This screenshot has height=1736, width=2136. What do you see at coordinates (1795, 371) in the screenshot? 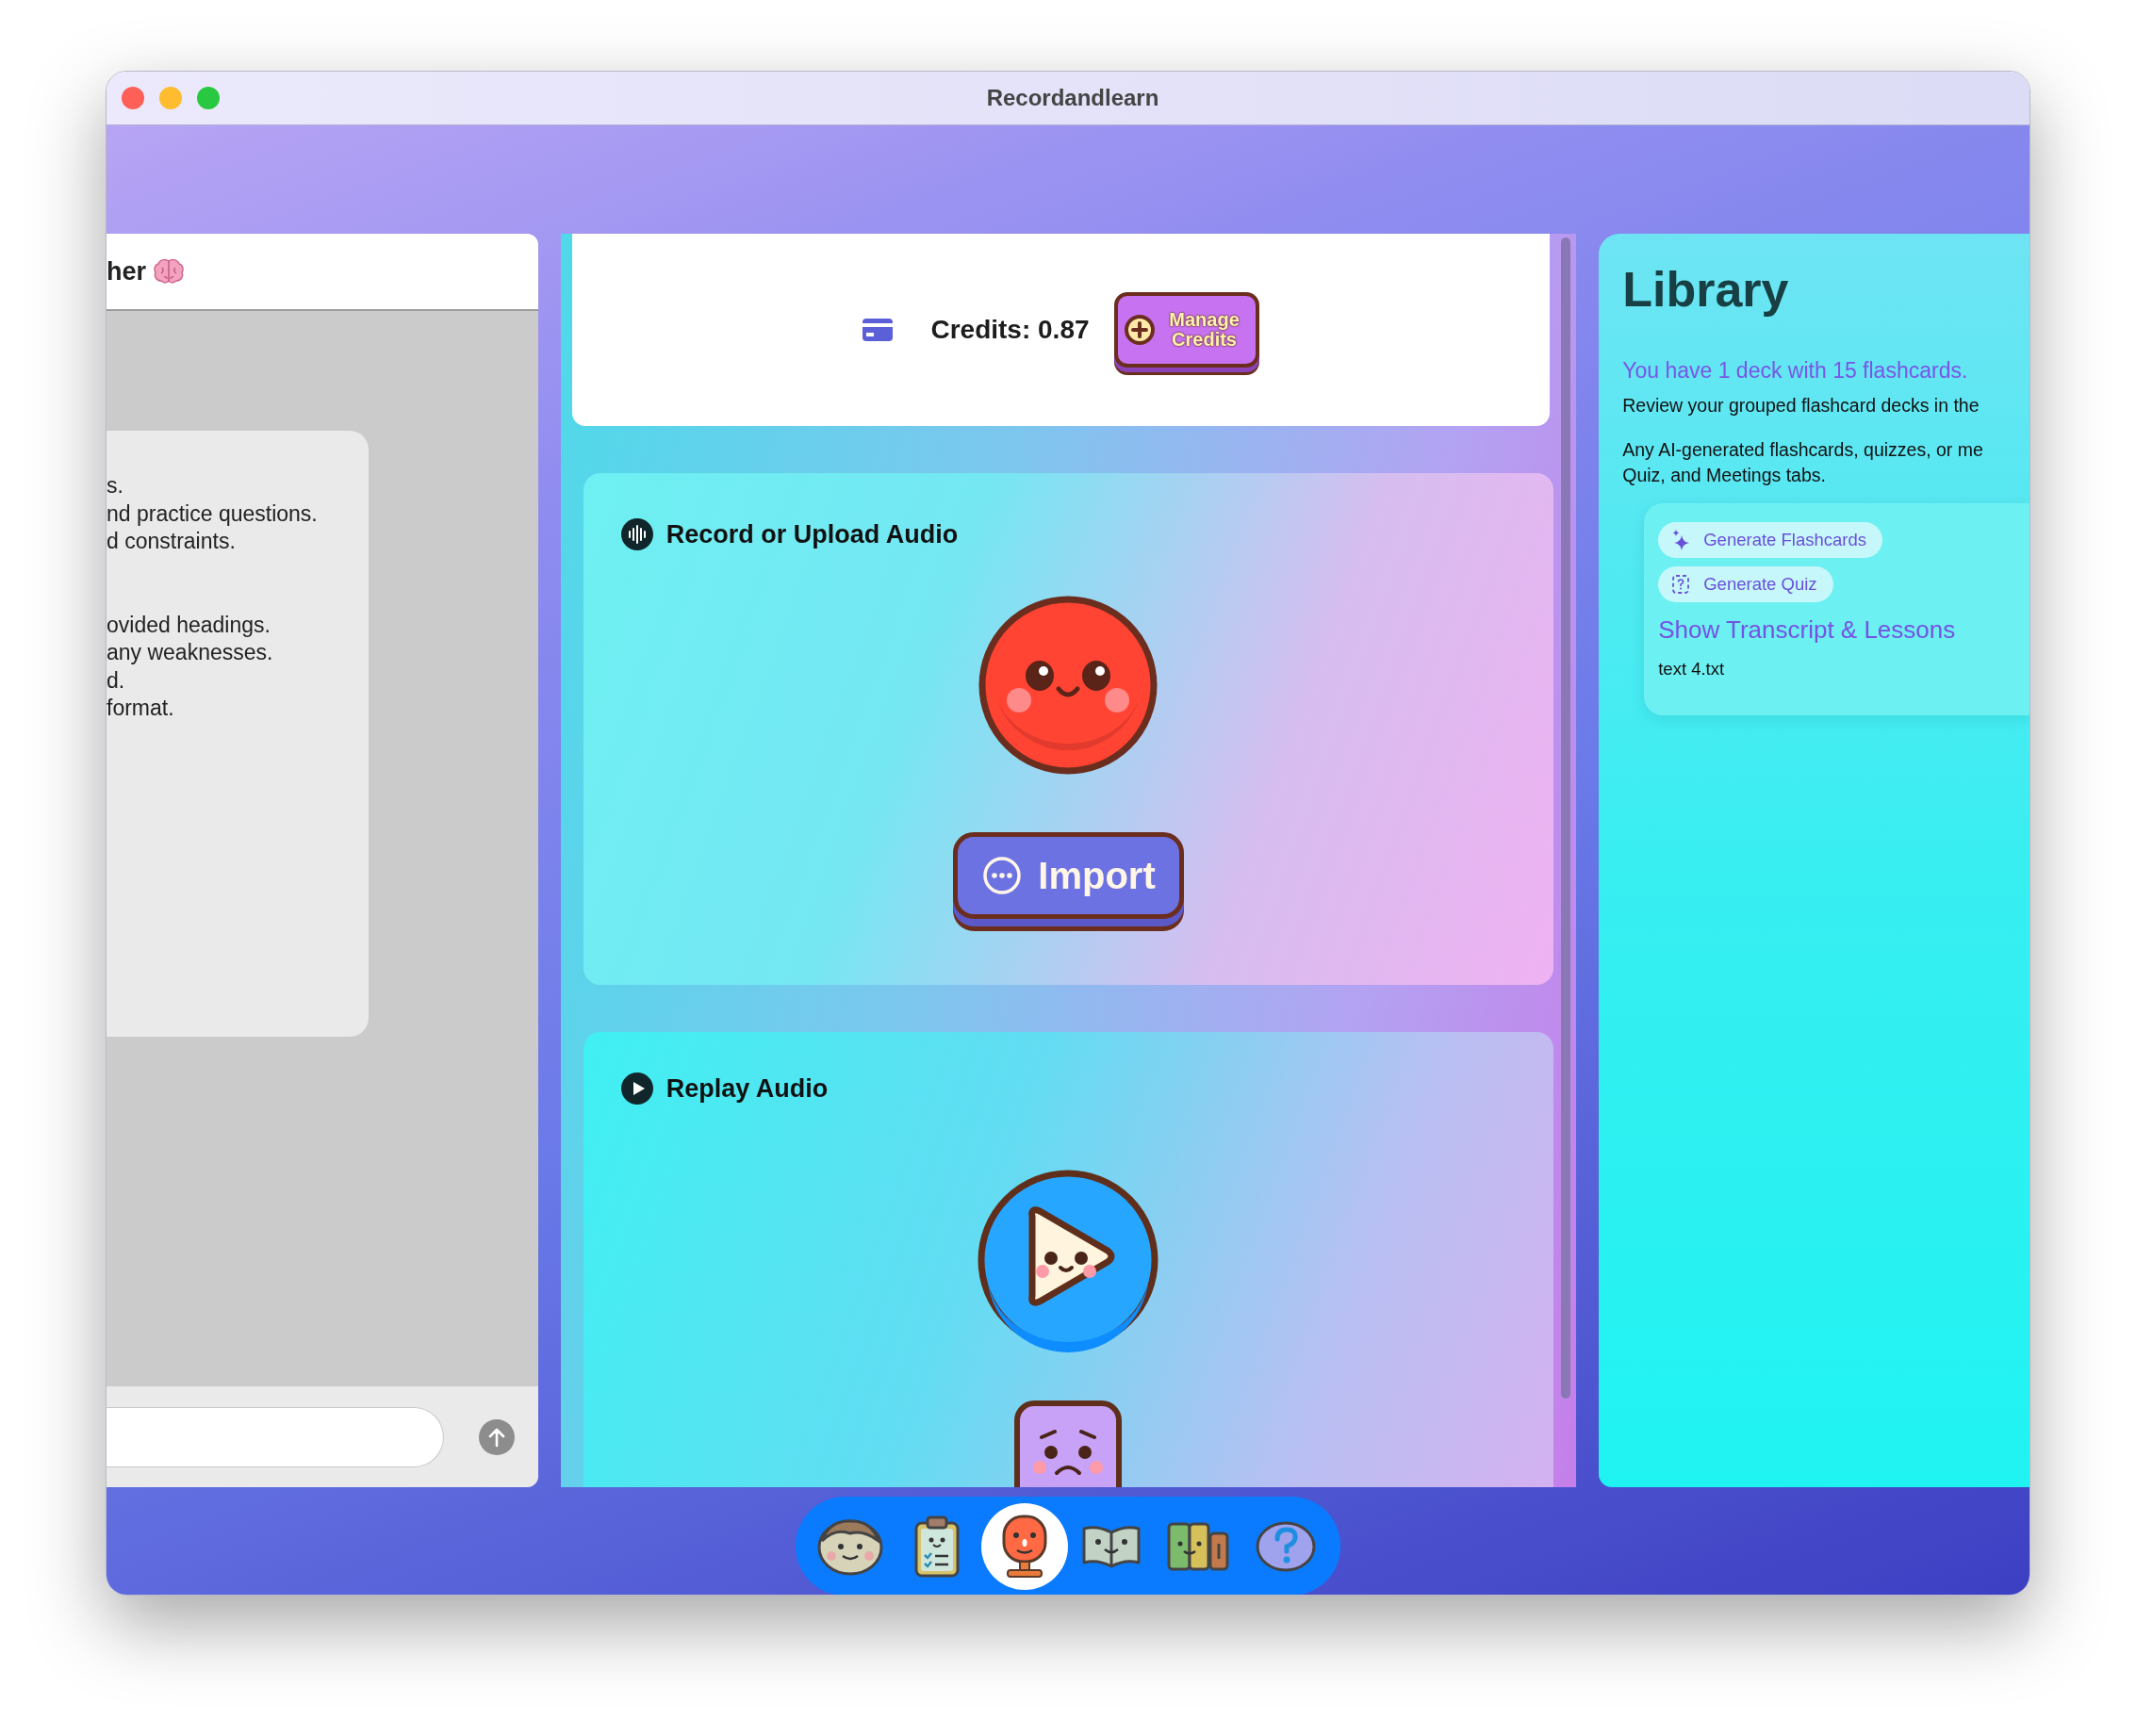
I see `deck-summary: You have 1 deck with 15 flashcards.` at bounding box center [1795, 371].